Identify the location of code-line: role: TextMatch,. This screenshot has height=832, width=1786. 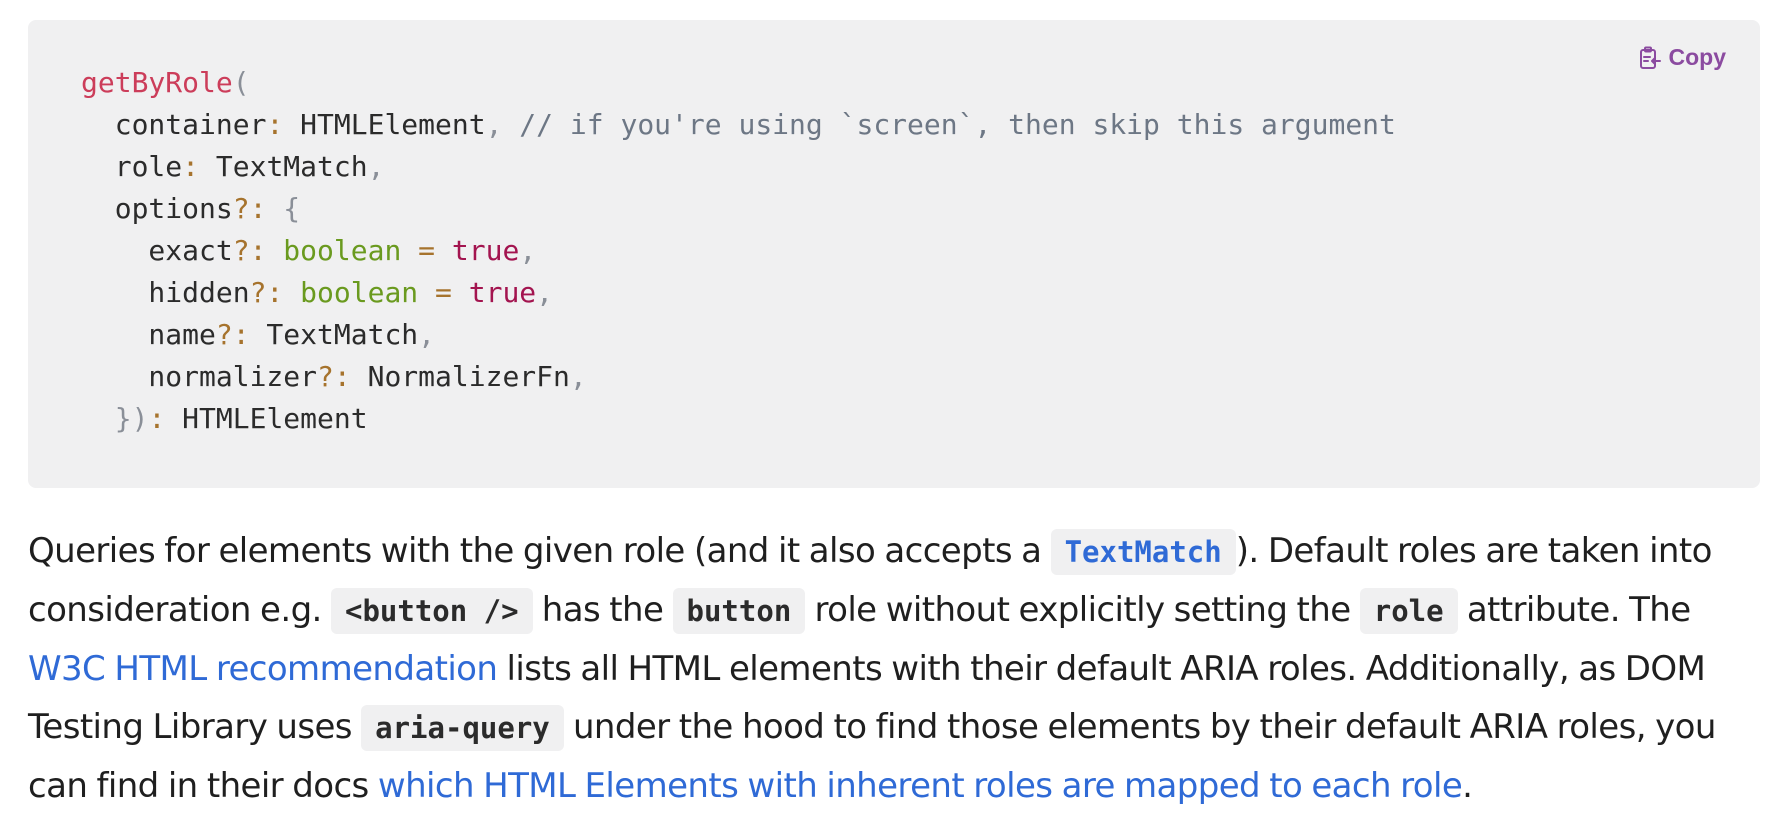
(233, 166).